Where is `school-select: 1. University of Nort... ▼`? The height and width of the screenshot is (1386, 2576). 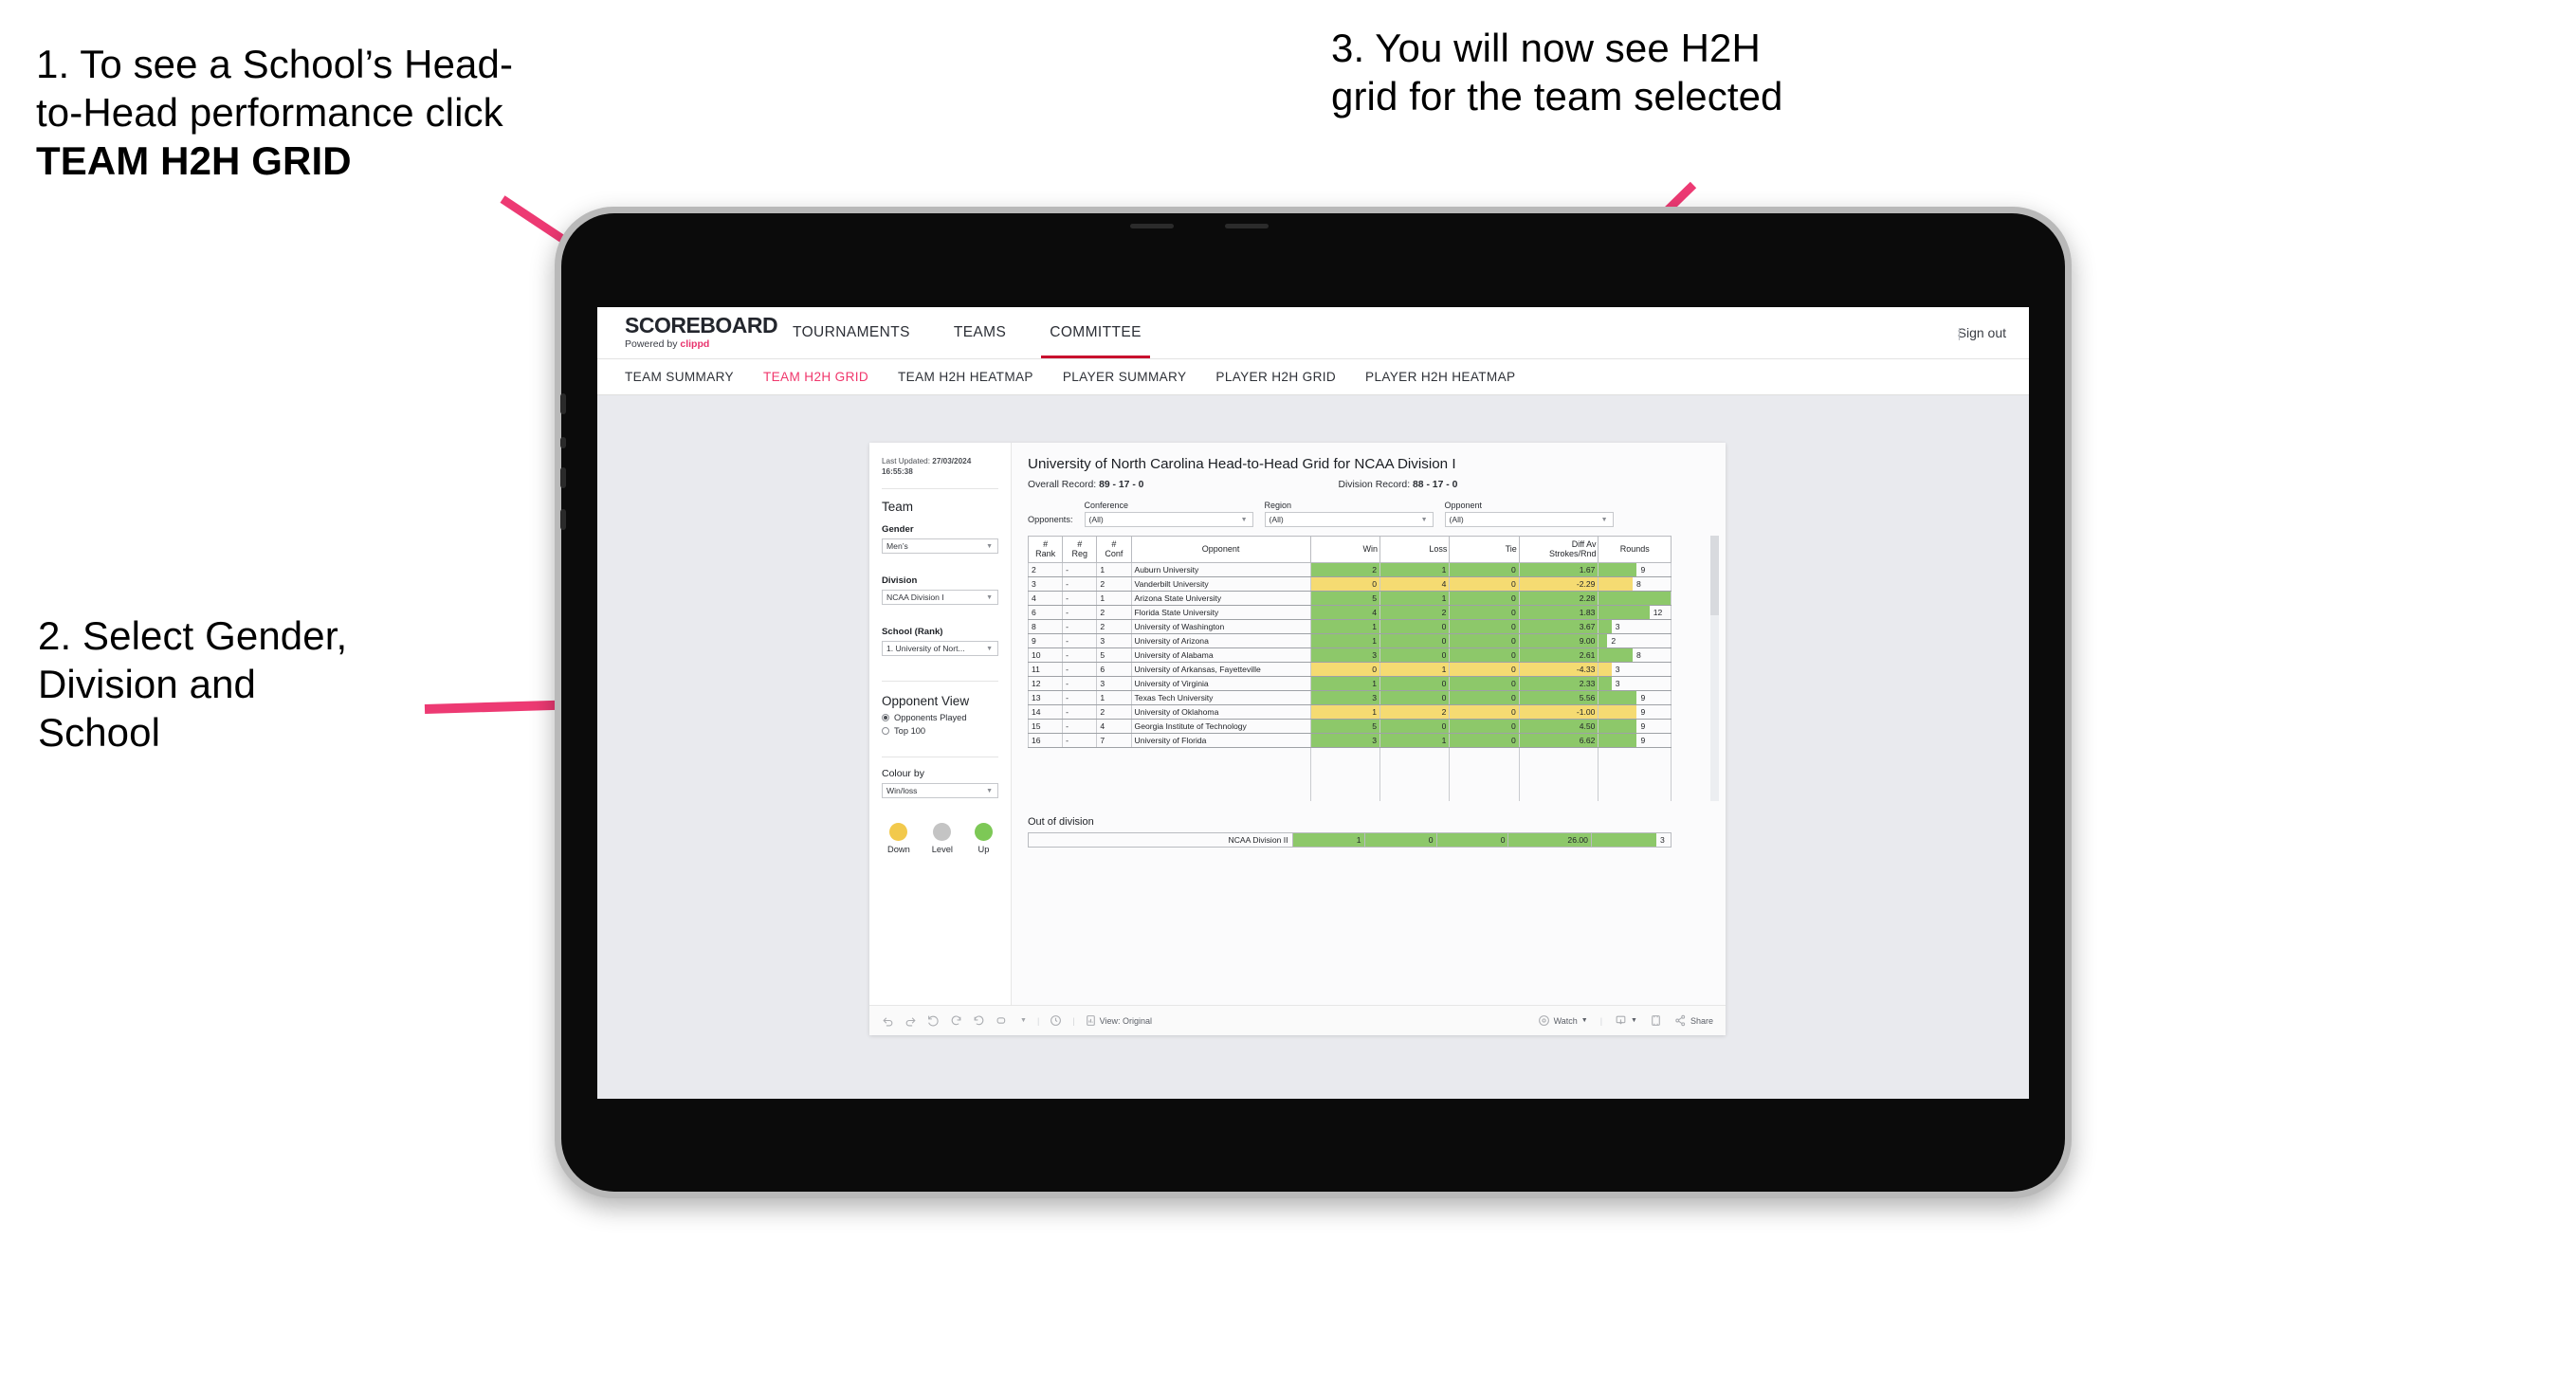
school-select: 1. University of Nort... ▼ is located at coordinates (940, 649).